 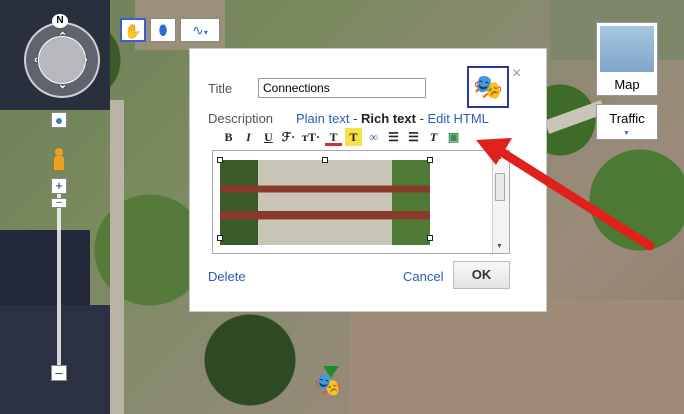 I want to click on map-type-label: Map, so click(x=627, y=84).